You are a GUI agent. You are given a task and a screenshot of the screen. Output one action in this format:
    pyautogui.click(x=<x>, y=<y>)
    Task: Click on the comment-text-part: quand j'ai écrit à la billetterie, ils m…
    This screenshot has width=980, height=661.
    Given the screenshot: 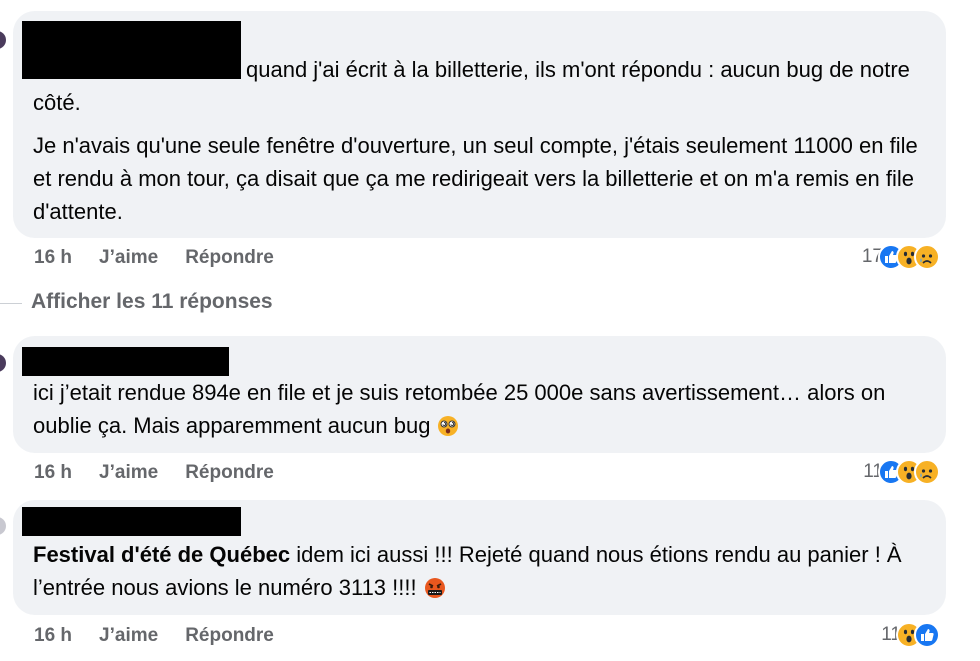 What is the action you would take?
    pyautogui.click(x=471, y=86)
    